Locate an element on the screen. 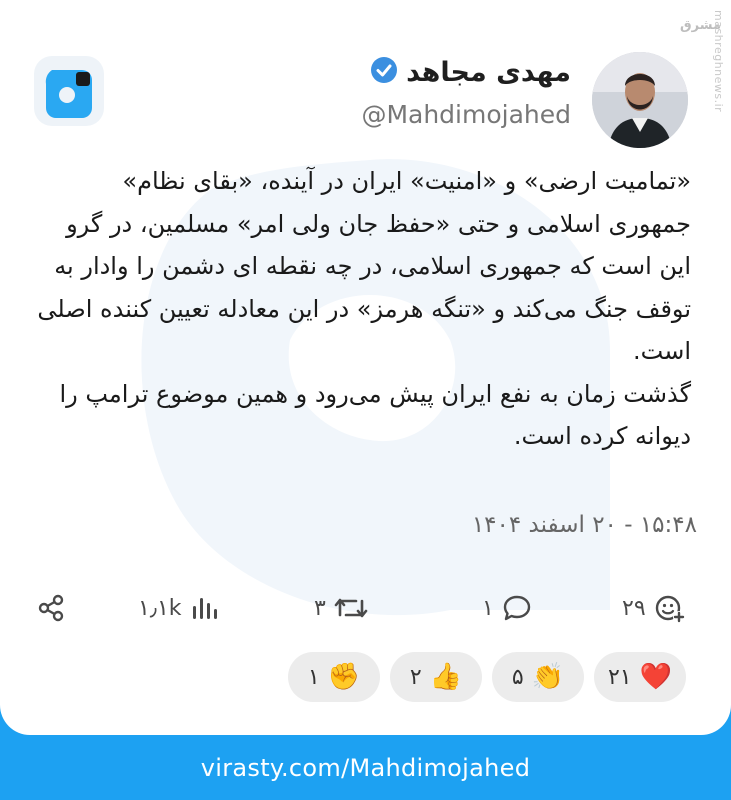  post-timestamp: ۱۵:۴۸ - ۲۰ اسفند ۱۴۰۴ is located at coordinates (584, 525).